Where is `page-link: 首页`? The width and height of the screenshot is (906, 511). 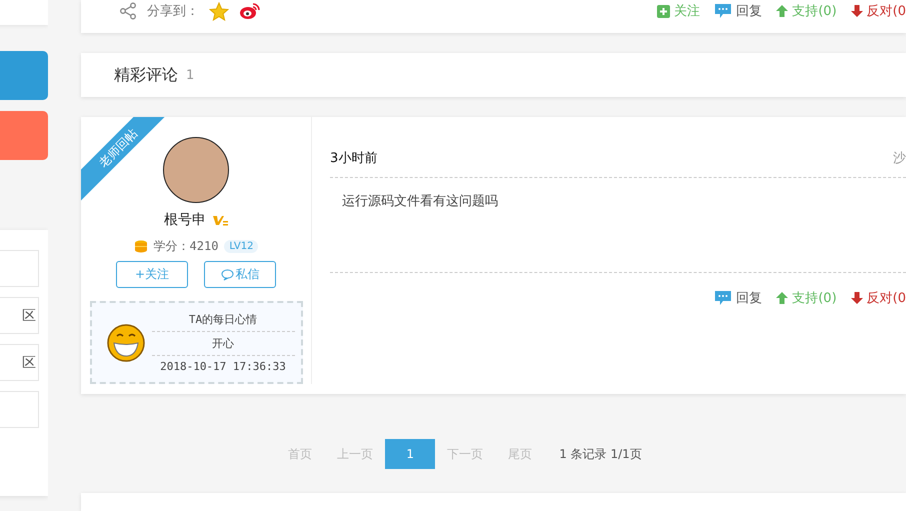
page-link: 首页 is located at coordinates (300, 454).